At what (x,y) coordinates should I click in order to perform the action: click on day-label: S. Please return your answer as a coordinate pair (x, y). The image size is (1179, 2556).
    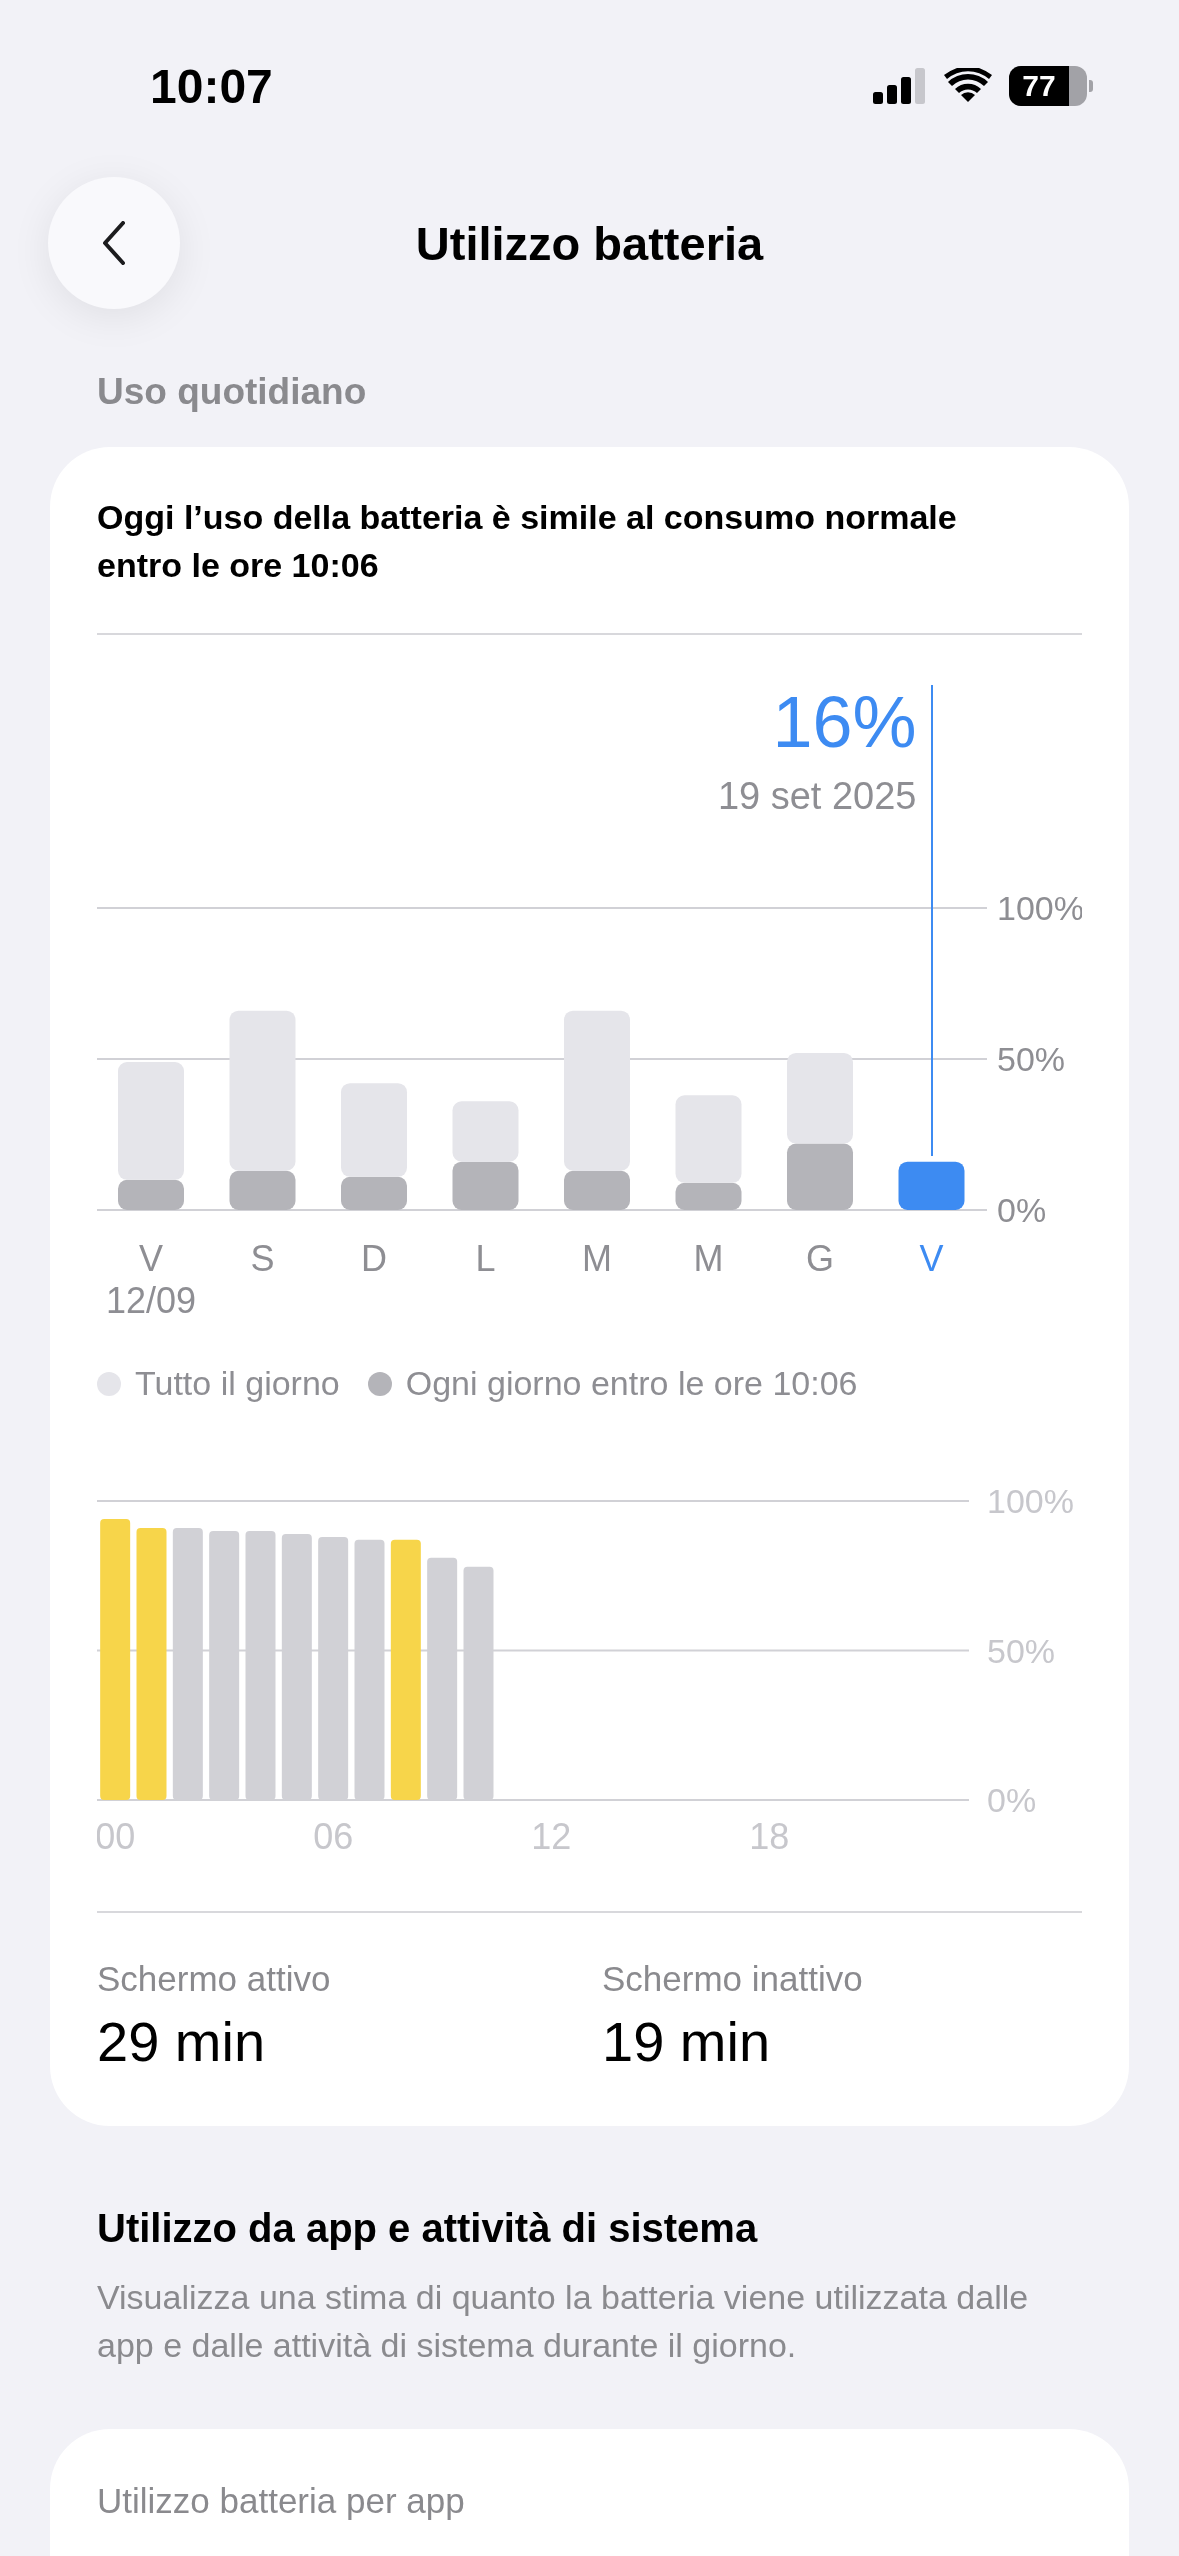
    Looking at the image, I should click on (262, 1258).